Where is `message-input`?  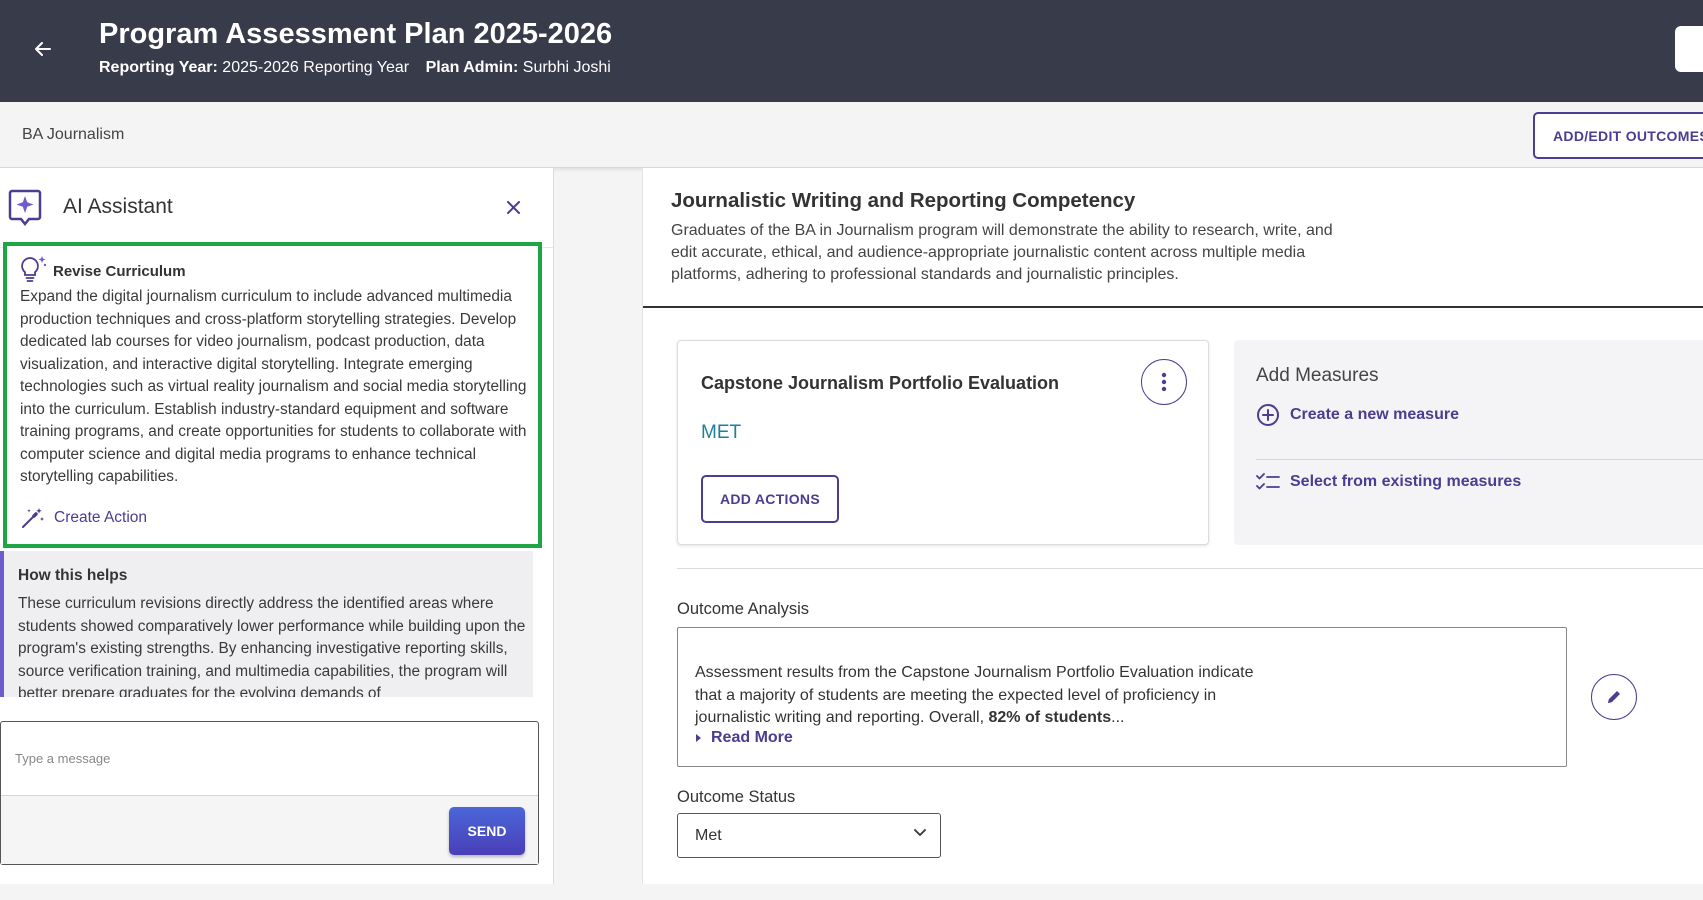 message-input is located at coordinates (269, 759).